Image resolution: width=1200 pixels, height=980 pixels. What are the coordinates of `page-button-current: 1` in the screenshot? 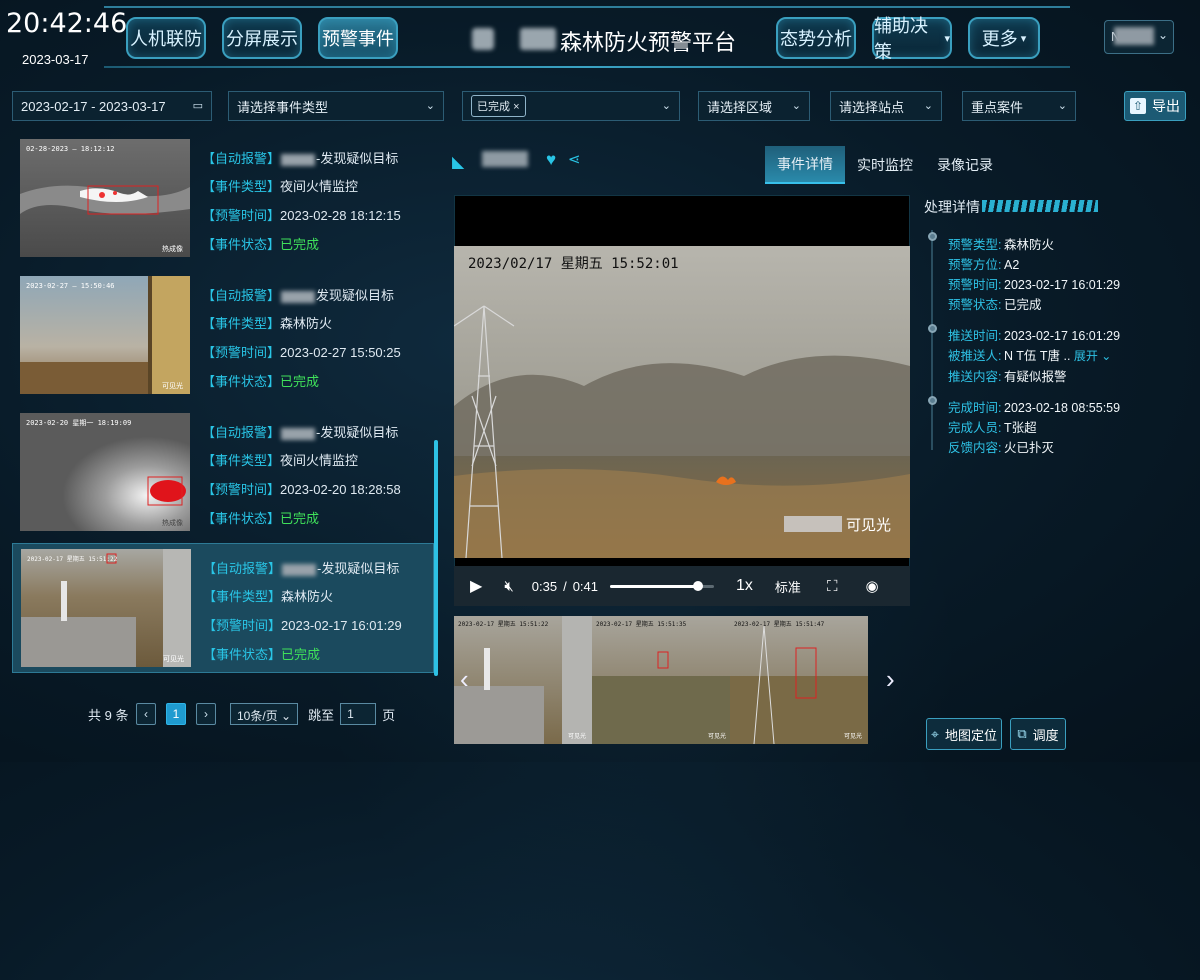 It's located at (176, 714).